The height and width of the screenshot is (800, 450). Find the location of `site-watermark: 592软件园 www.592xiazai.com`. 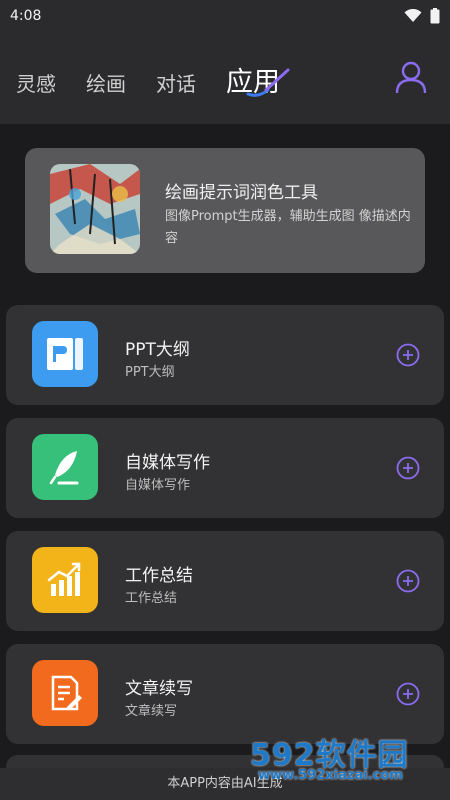

site-watermark: 592软件园 www.592xiazai.com is located at coordinates (347, 761).